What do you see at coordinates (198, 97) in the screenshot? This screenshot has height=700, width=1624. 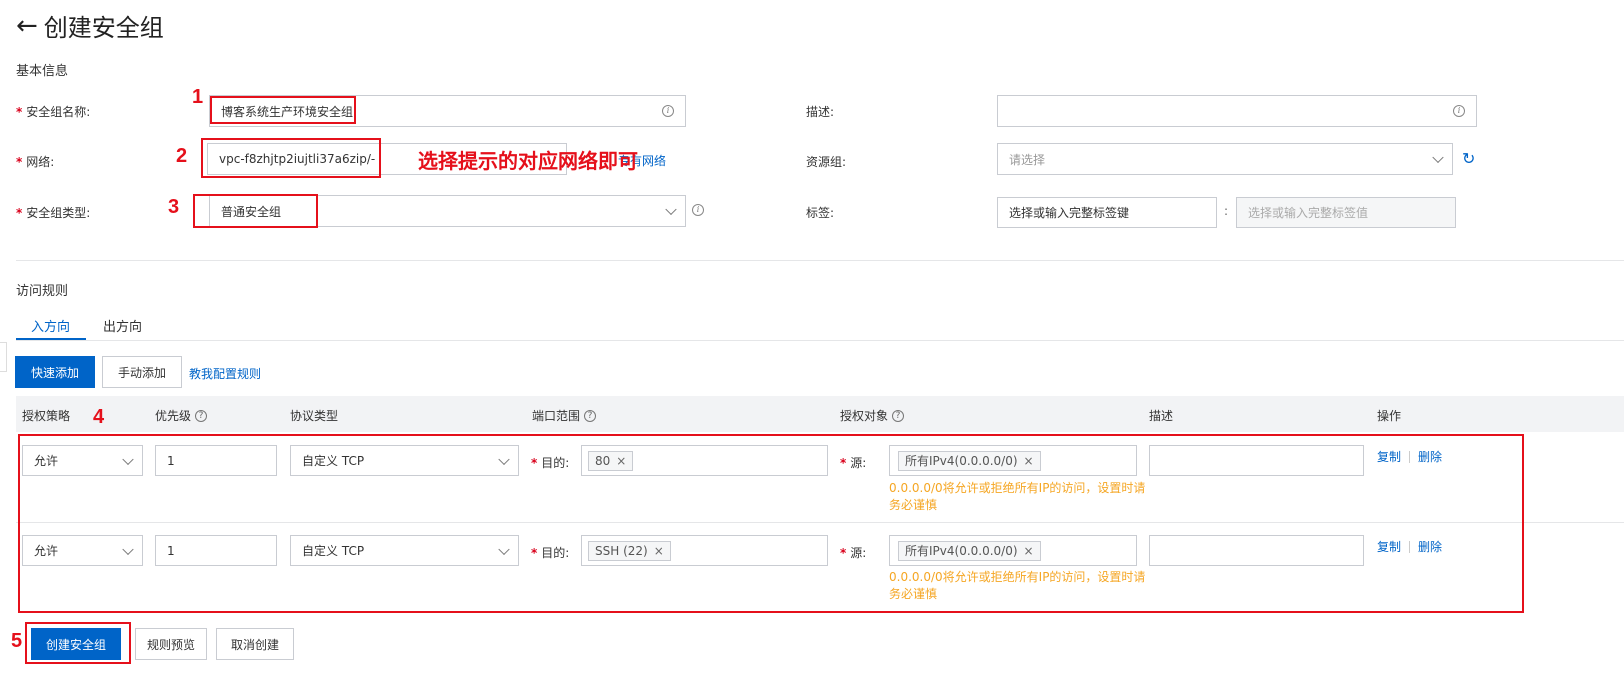 I see `annotation-1: 1` at bounding box center [198, 97].